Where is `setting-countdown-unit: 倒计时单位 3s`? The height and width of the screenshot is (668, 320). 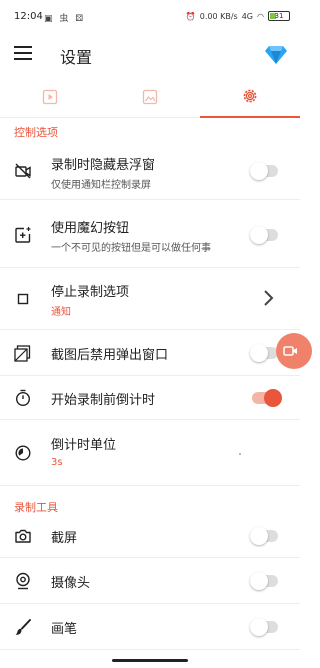
setting-countdown-unit: 倒计时单位 3s is located at coordinates (150, 453).